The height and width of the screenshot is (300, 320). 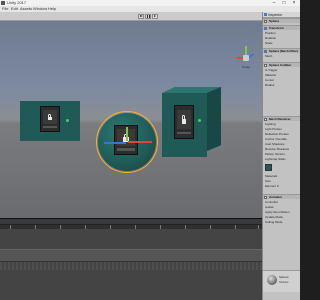 I want to click on inspector-field: Culling Mode, so click(x=274, y=222).